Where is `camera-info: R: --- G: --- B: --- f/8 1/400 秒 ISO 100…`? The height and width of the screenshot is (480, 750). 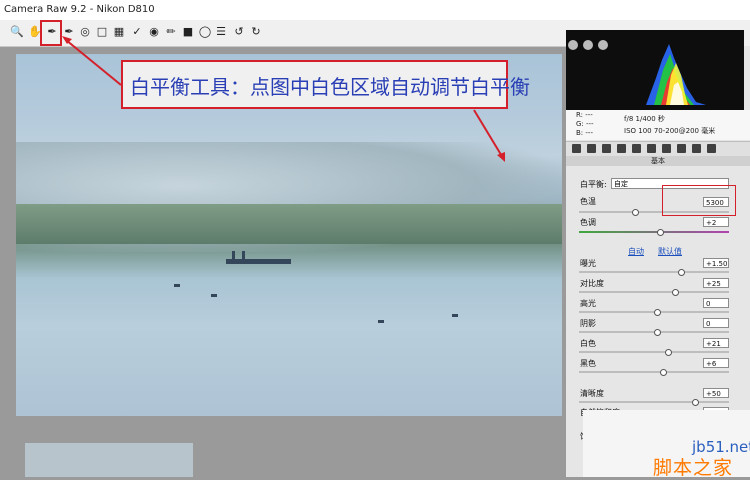 camera-info: R: --- G: --- B: --- f/8 1/400 秒 ISO 100… is located at coordinates (658, 125).